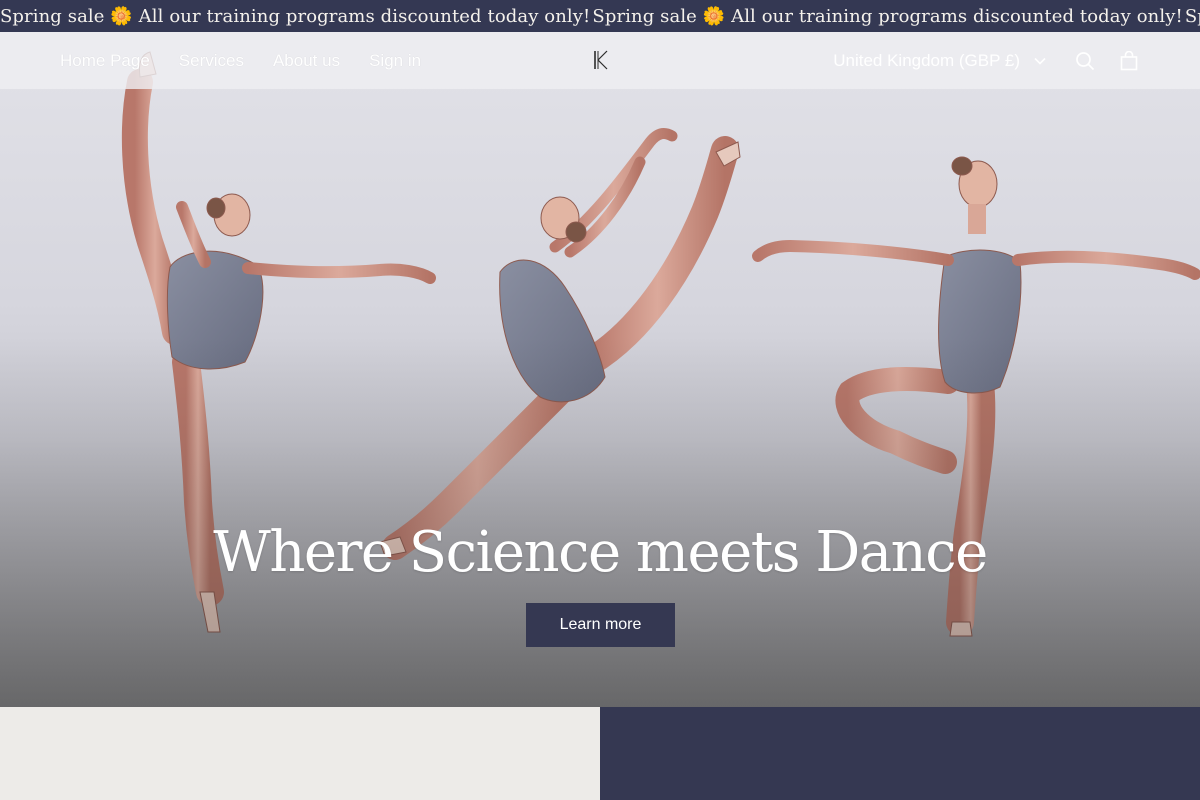 This screenshot has height=800, width=1200. I want to click on cart-icon, so click(1129, 61).